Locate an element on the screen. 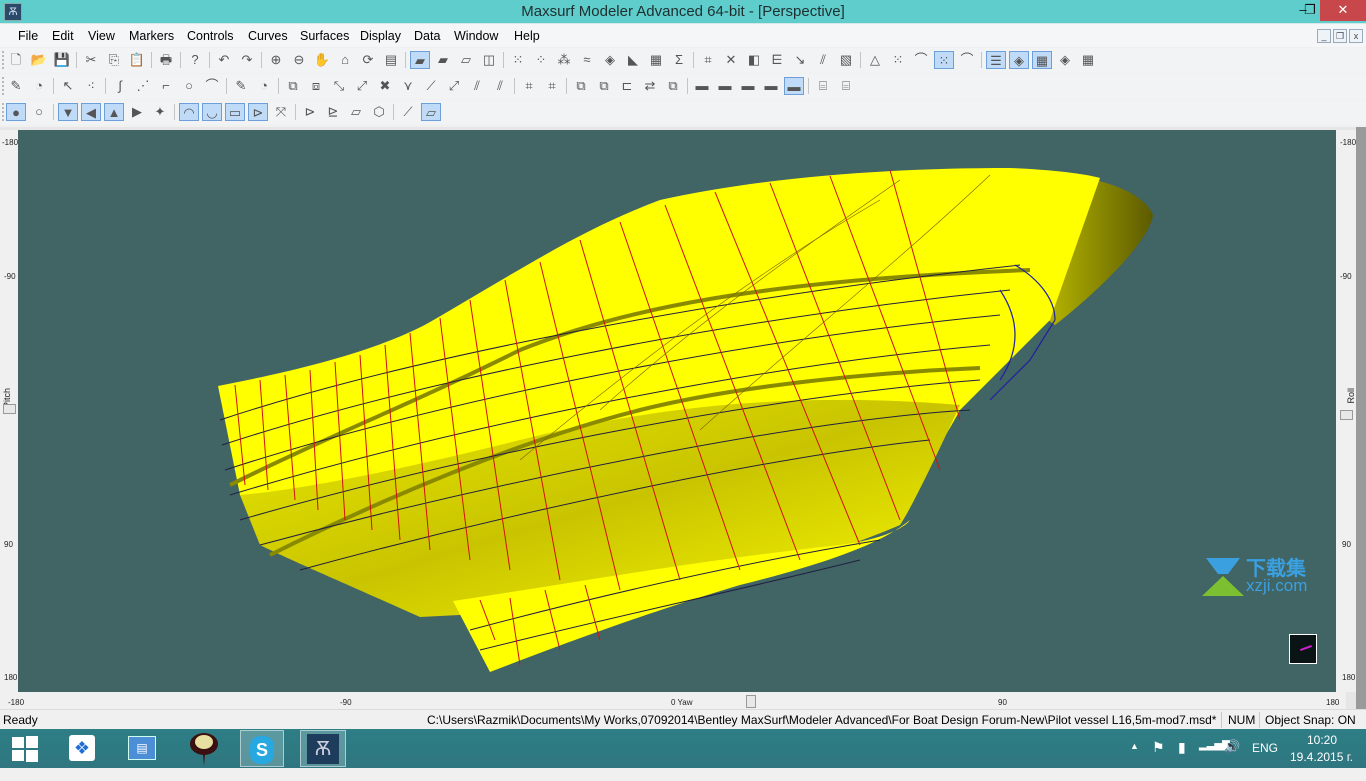 The width and height of the screenshot is (1366, 781). bg-image-3-button: ▬ is located at coordinates (748, 86).